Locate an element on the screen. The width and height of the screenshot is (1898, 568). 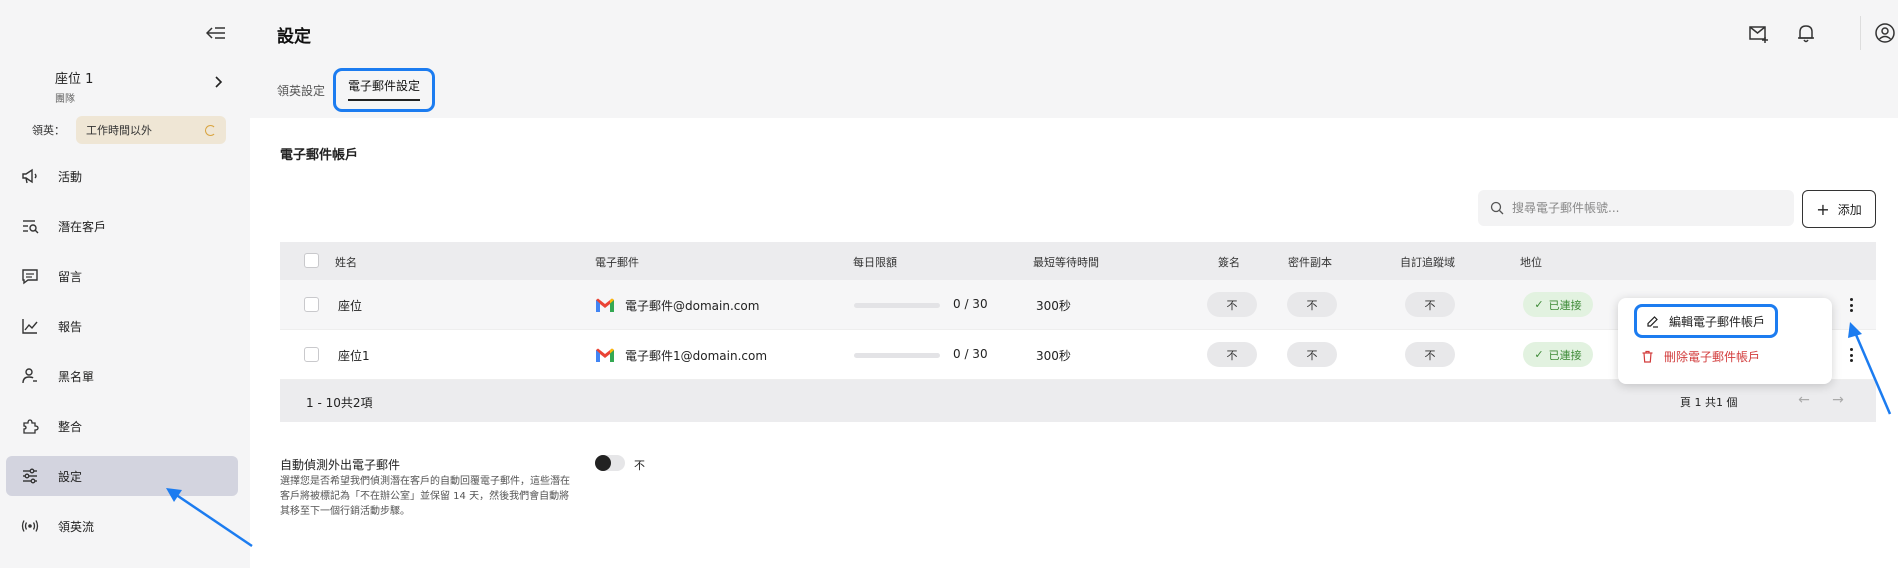
menu-item-edit-account: 編輯電子郵件帳戶 is located at coordinates (1706, 321).